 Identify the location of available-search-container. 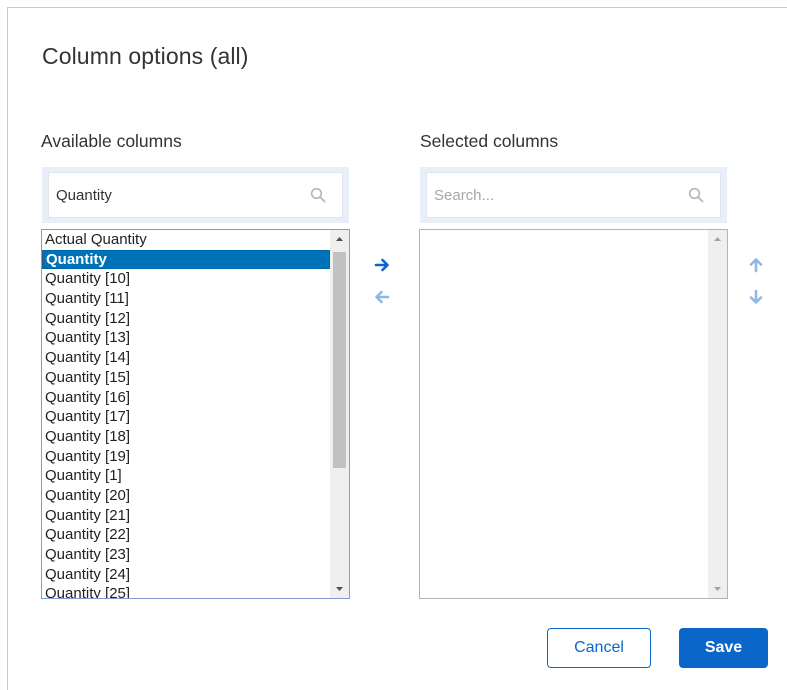
(195, 195).